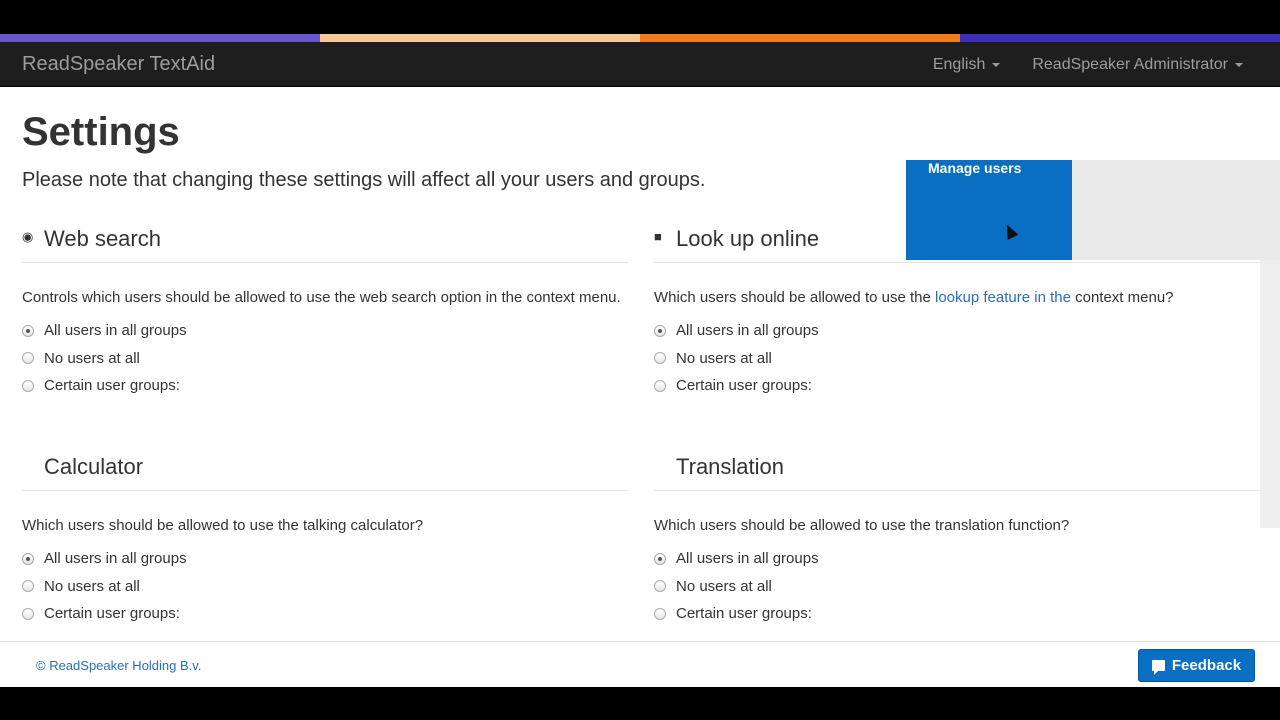  Describe the element at coordinates (102, 238) in the screenshot. I see `section-title: Web search` at that location.